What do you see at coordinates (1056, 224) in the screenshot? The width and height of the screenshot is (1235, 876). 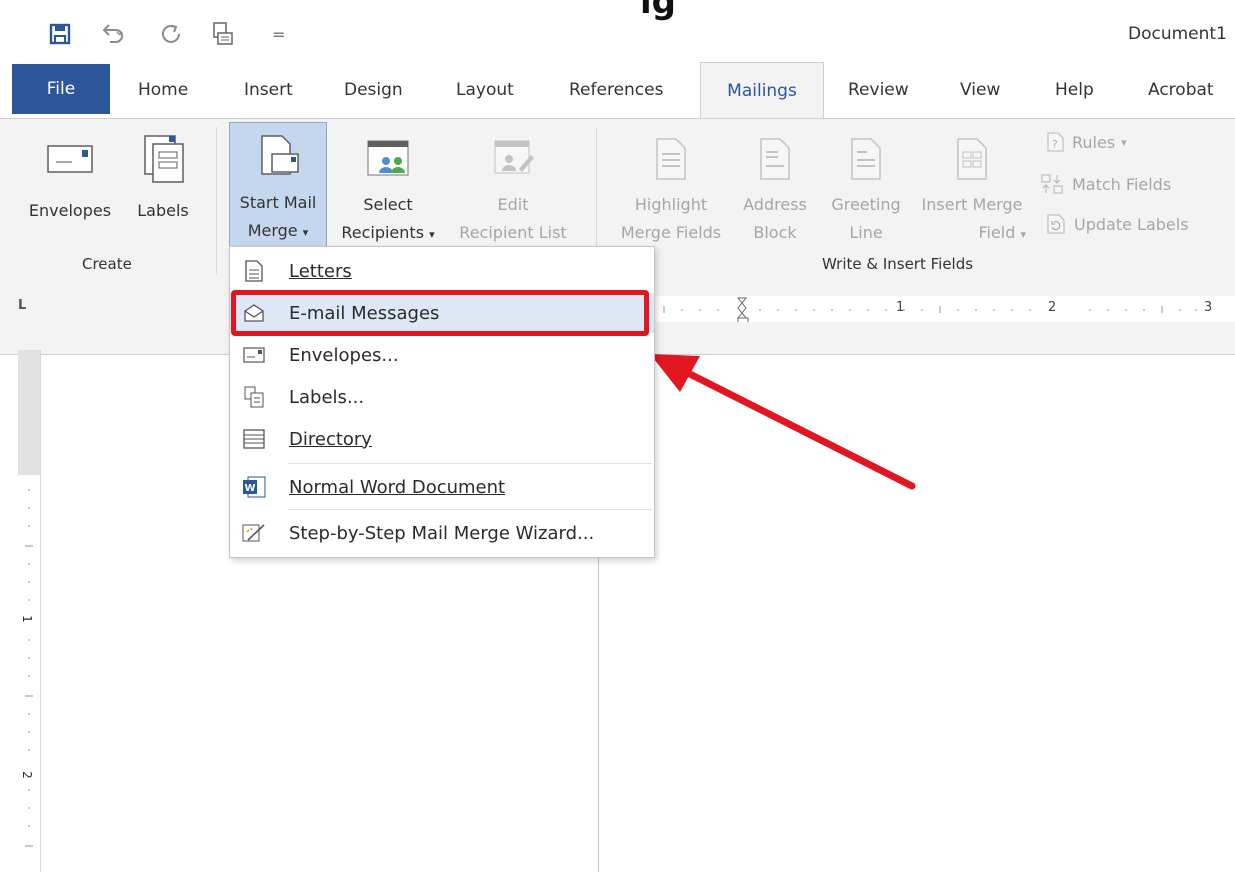 I see `update-labels-icon` at bounding box center [1056, 224].